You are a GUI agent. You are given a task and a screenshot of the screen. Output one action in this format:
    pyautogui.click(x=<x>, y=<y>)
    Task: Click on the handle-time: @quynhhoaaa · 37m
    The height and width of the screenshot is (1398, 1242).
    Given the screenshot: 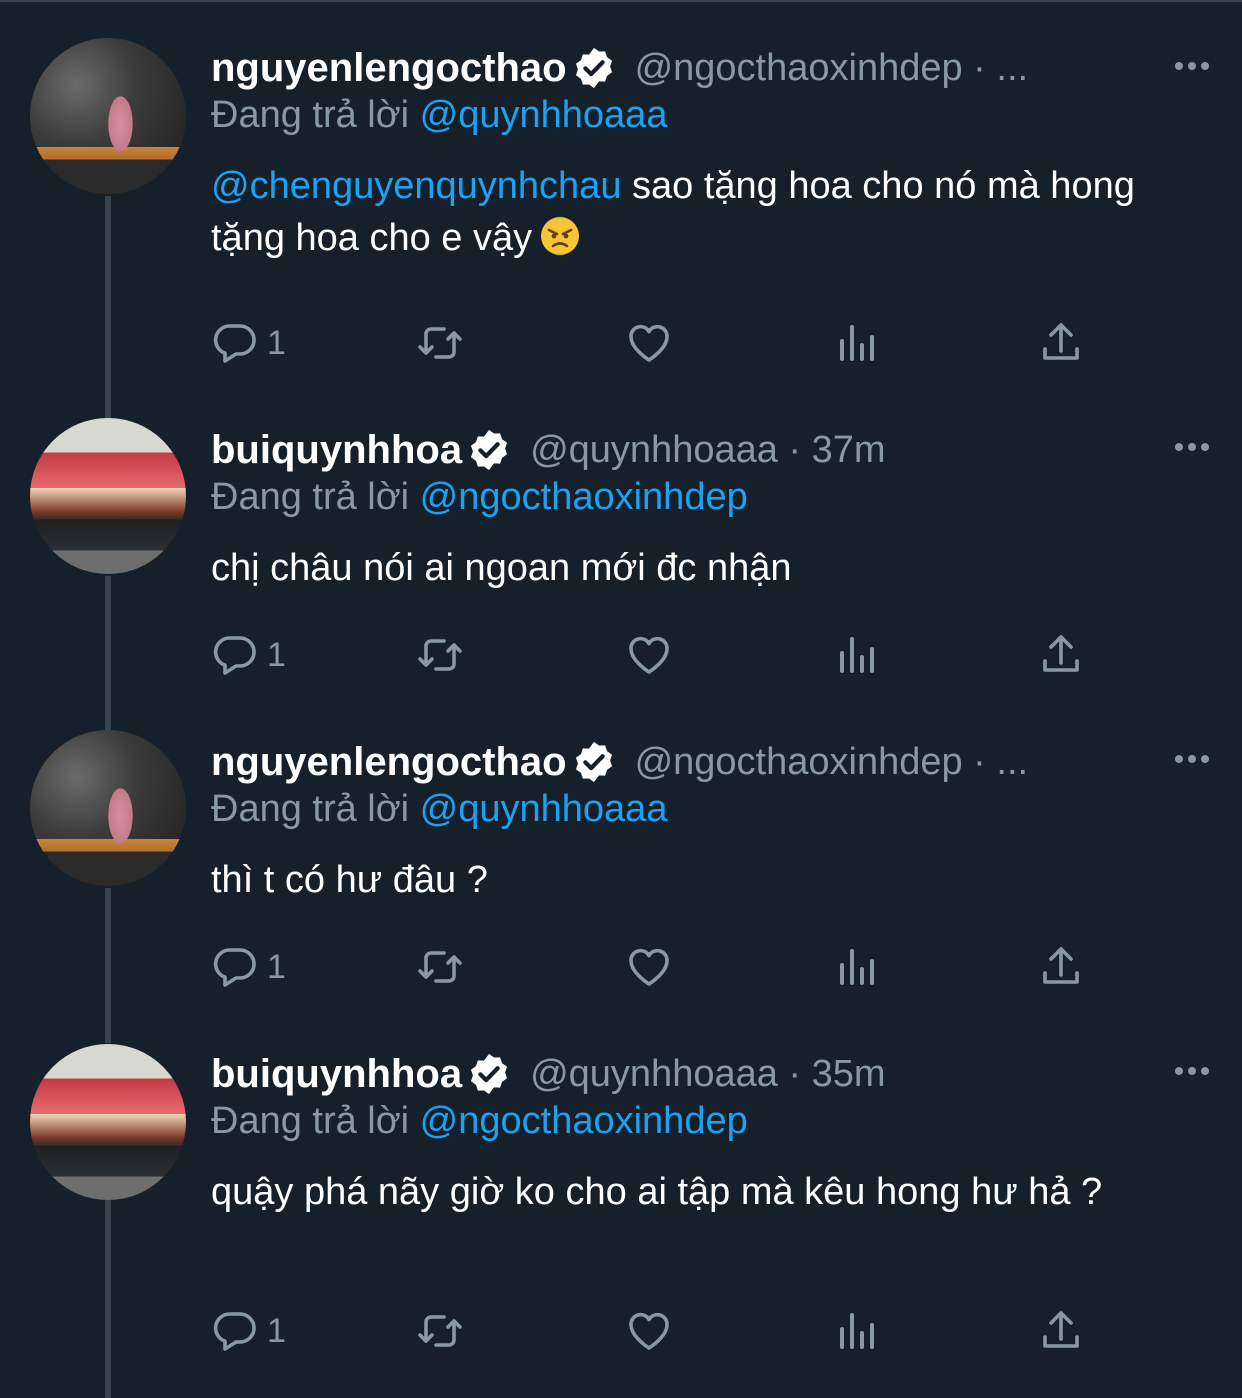 What is the action you would take?
    pyautogui.click(x=707, y=450)
    